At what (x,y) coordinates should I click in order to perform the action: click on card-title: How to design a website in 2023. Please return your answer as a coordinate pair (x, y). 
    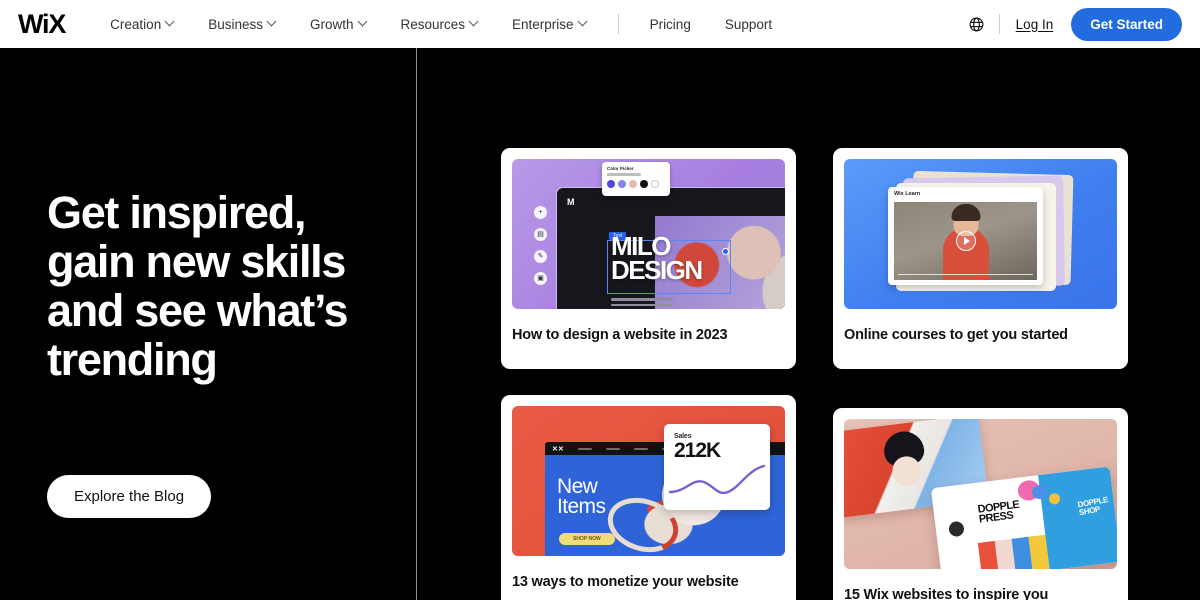
    Looking at the image, I should click on (620, 335).